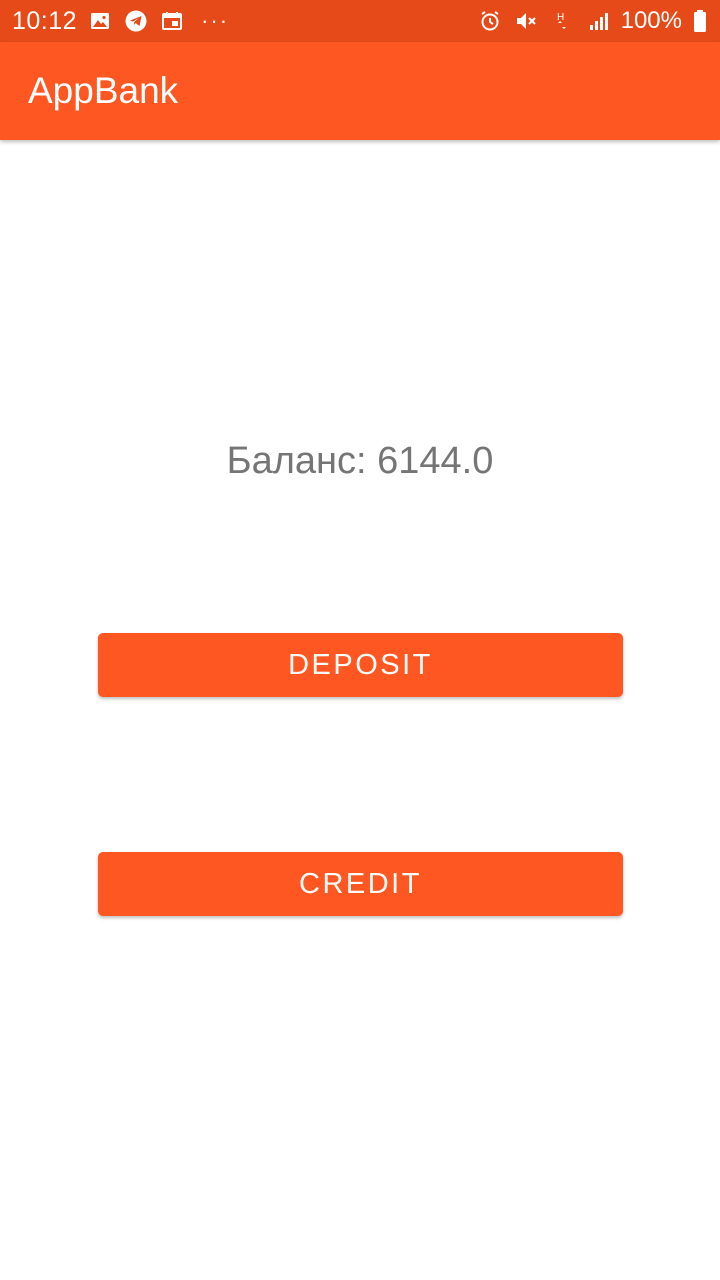  Describe the element at coordinates (136, 21) in the screenshot. I see `telegram-icon` at that location.